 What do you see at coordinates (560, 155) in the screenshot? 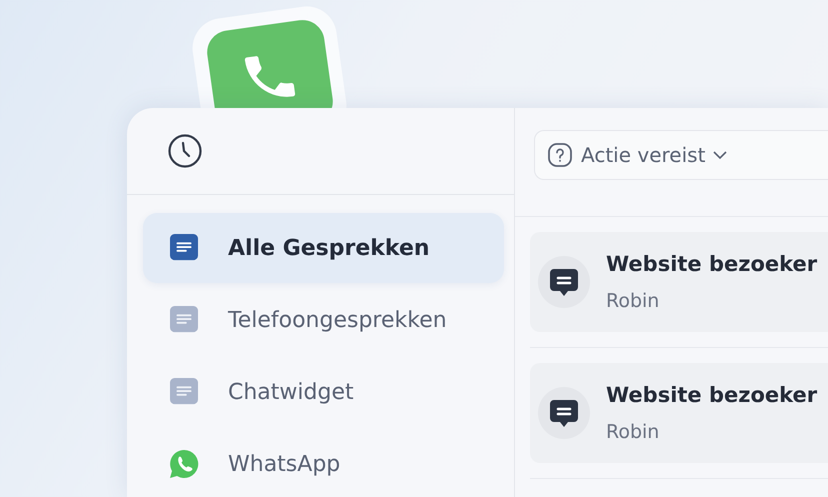
I see `help-icon` at bounding box center [560, 155].